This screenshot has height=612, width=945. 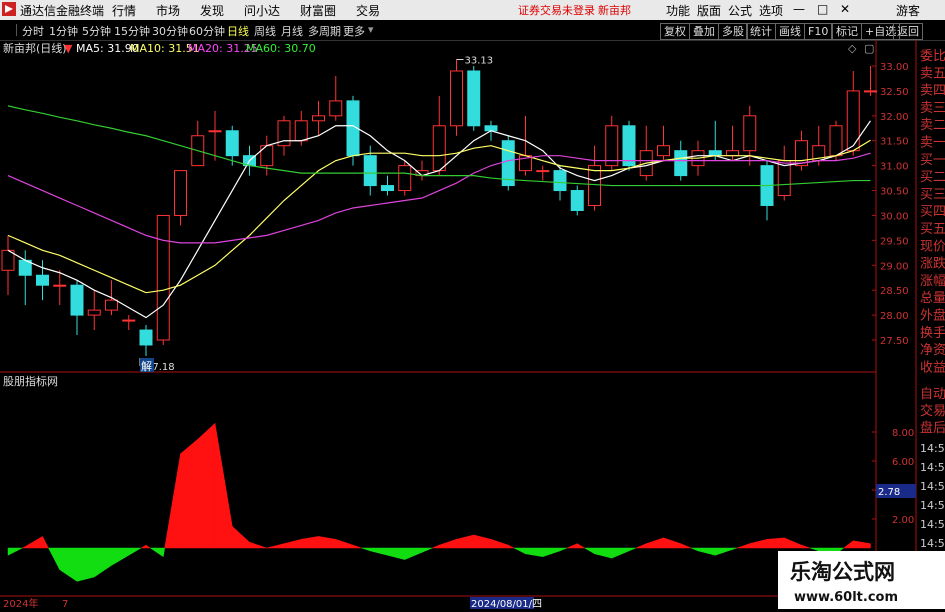 I want to click on price-tick-label: 28.50, so click(x=894, y=291).